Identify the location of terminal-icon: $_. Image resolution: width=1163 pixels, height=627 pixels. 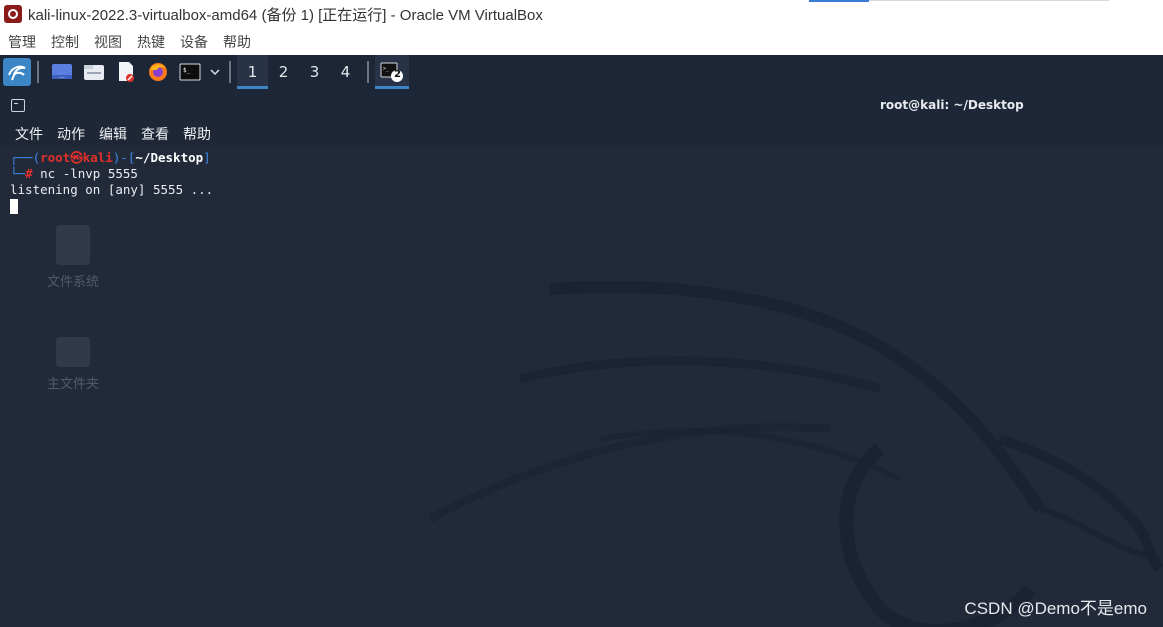
(190, 72).